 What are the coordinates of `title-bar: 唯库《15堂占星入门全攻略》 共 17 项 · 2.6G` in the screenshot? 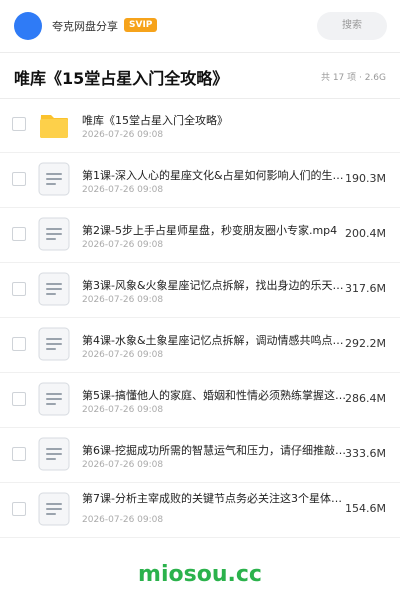 It's located at (200, 75).